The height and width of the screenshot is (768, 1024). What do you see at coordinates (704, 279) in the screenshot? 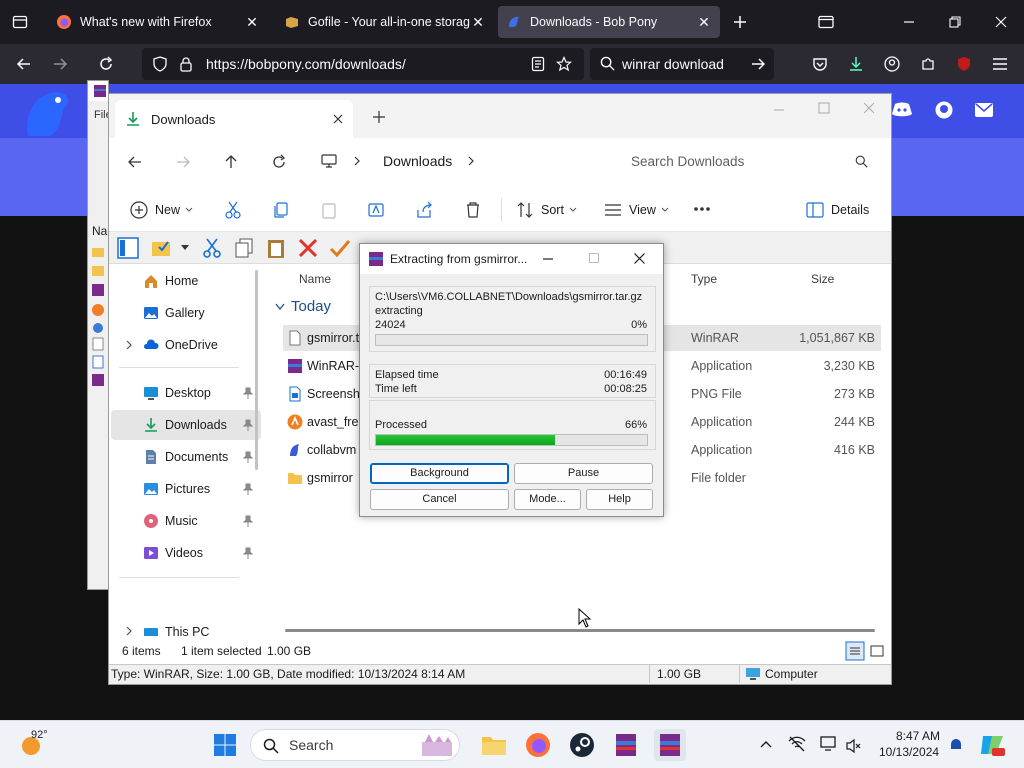
I see `column-header-type: Type` at bounding box center [704, 279].